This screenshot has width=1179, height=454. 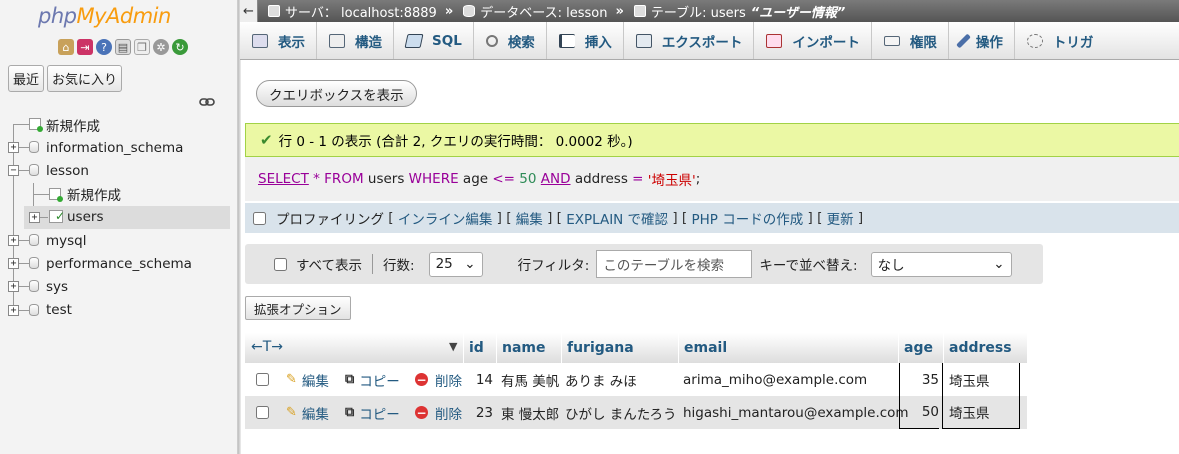 What do you see at coordinates (553, 266) in the screenshot?
I see `row-filter-label: 行フィルタ:` at bounding box center [553, 266].